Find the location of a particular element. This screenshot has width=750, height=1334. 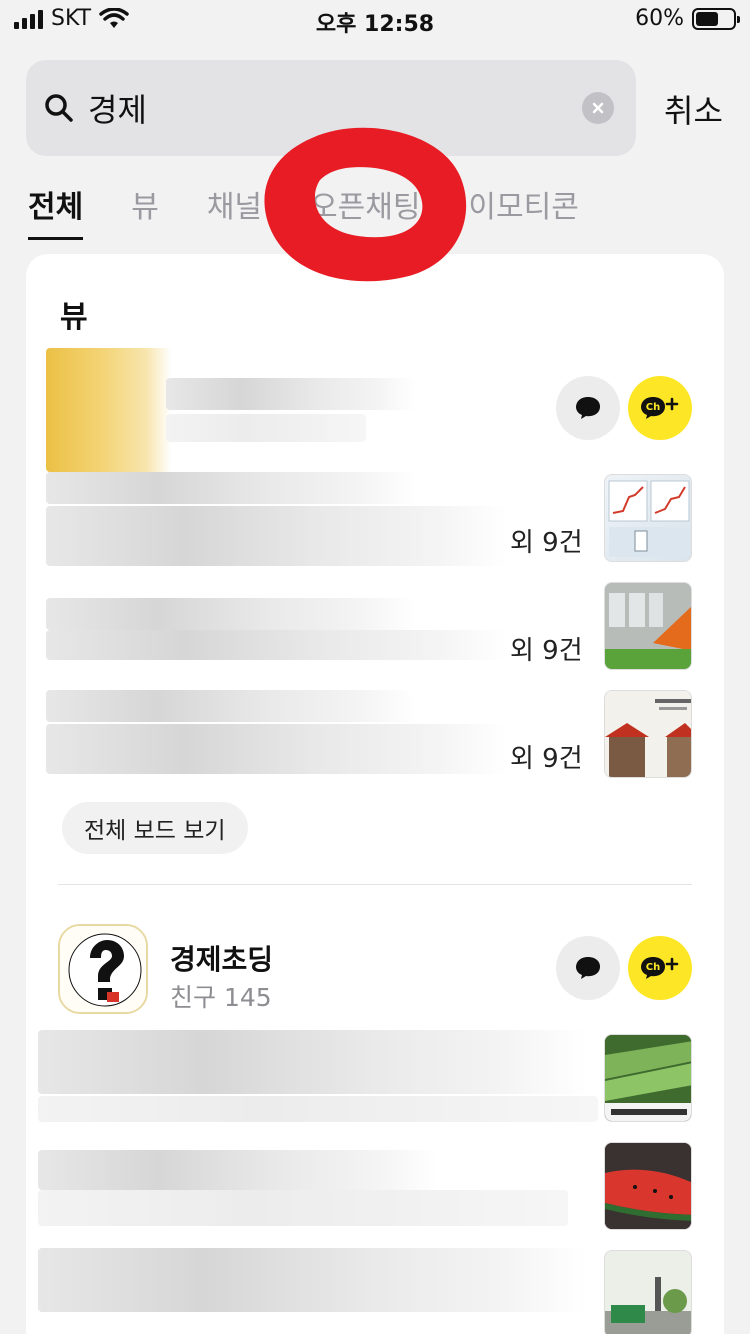

search-bar: 경제 is located at coordinates (331, 108).